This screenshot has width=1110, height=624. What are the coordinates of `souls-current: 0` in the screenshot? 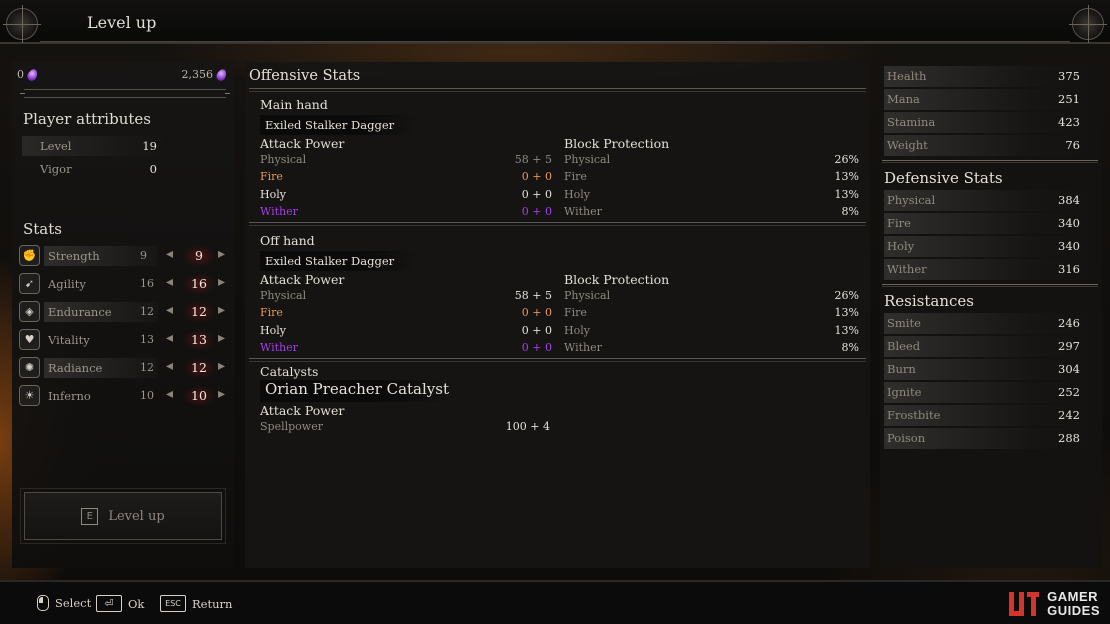 It's located at (28, 74).